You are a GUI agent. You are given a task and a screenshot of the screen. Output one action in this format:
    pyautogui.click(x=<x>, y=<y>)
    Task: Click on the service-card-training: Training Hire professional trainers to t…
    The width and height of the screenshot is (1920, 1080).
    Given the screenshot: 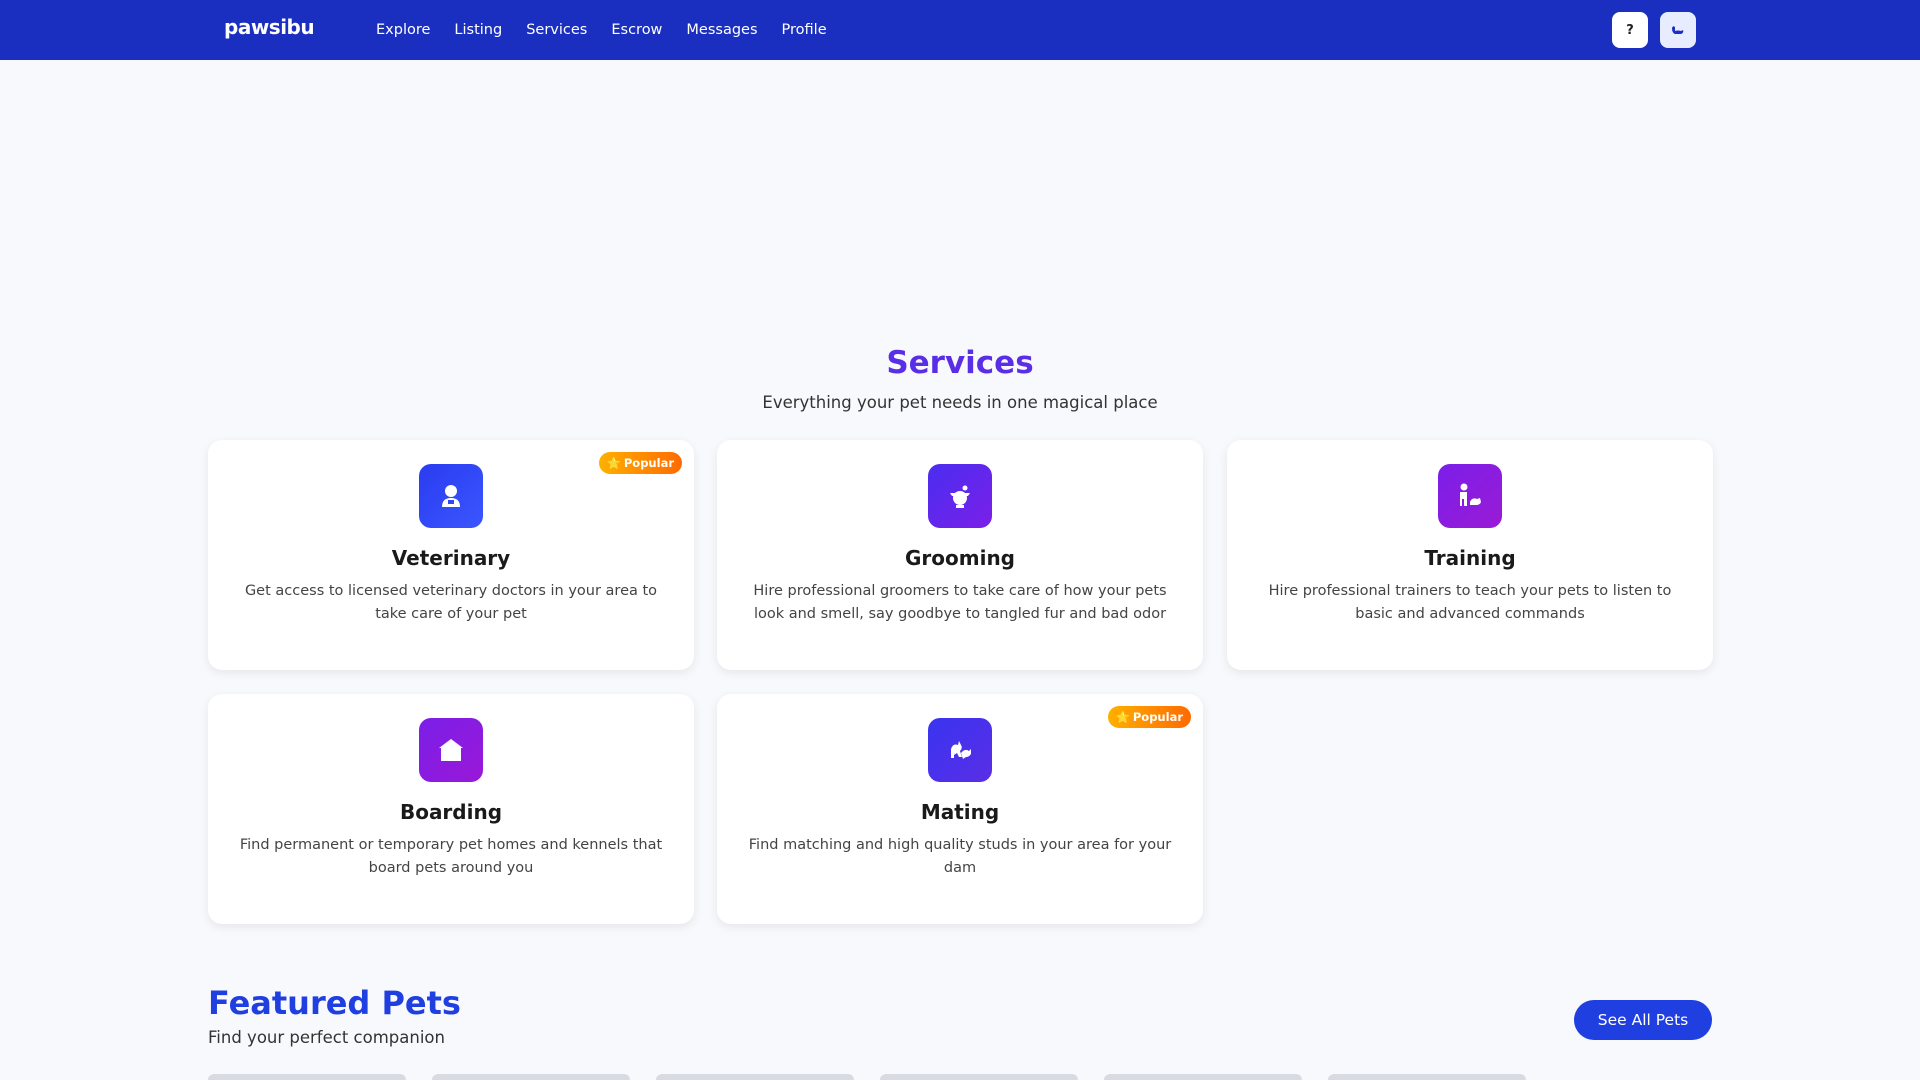 What is the action you would take?
    pyautogui.click(x=1470, y=555)
    